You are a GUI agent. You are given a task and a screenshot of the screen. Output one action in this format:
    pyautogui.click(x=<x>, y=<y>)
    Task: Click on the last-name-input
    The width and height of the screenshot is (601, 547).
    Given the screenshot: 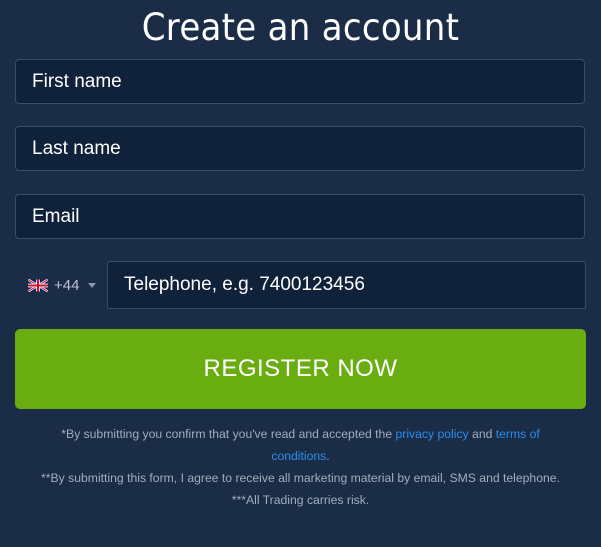 What is the action you would take?
    pyautogui.click(x=300, y=148)
    